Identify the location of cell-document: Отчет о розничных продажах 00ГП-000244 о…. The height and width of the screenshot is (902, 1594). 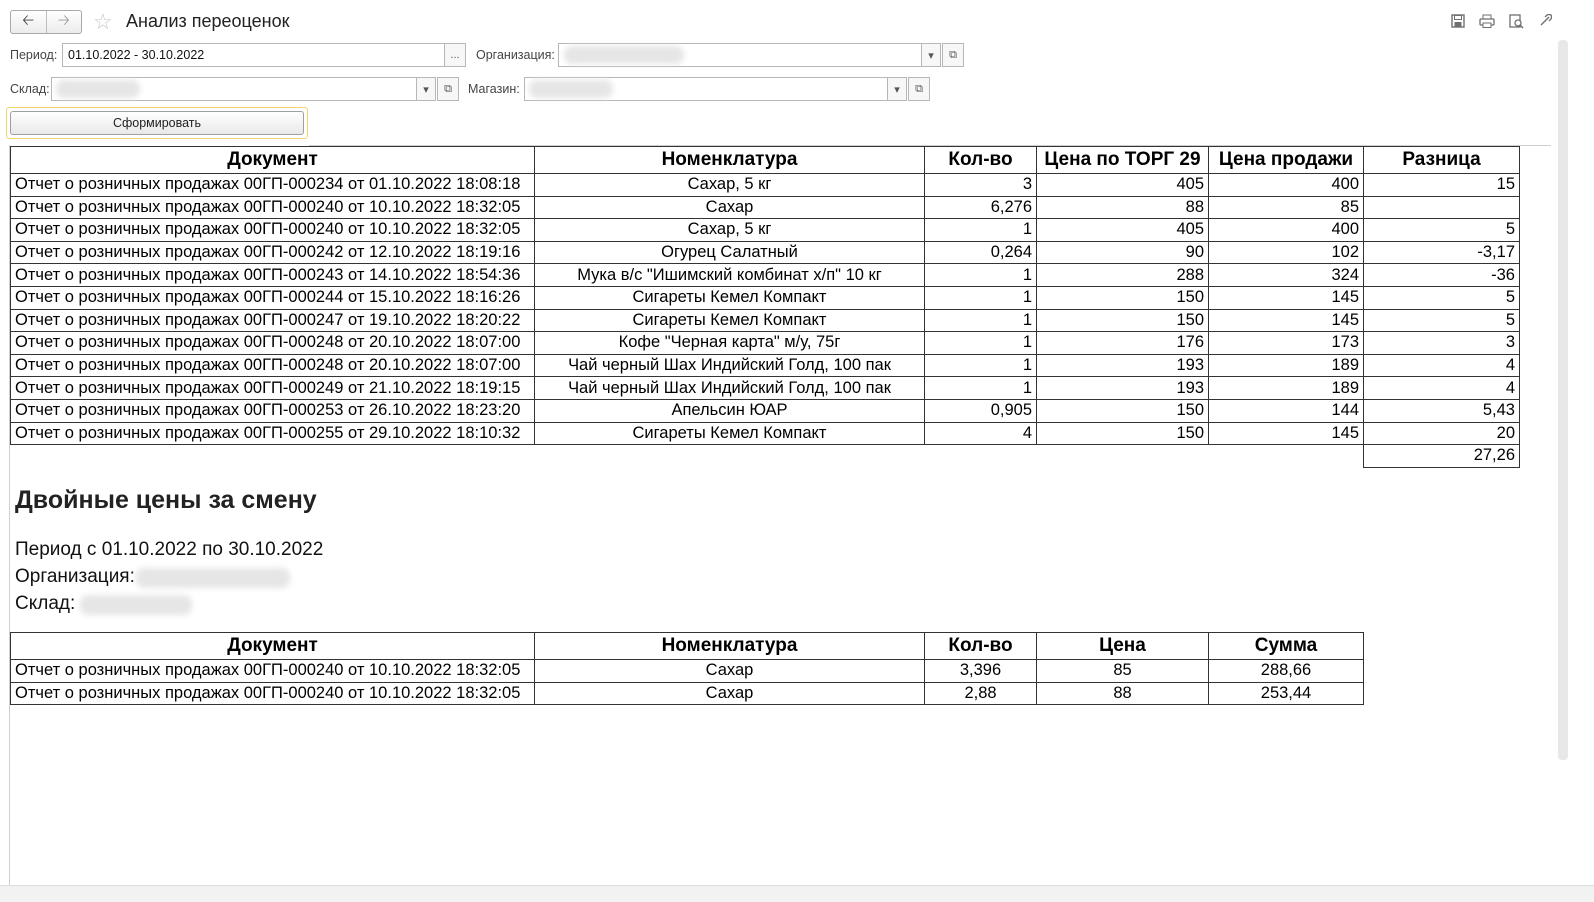
(272, 297).